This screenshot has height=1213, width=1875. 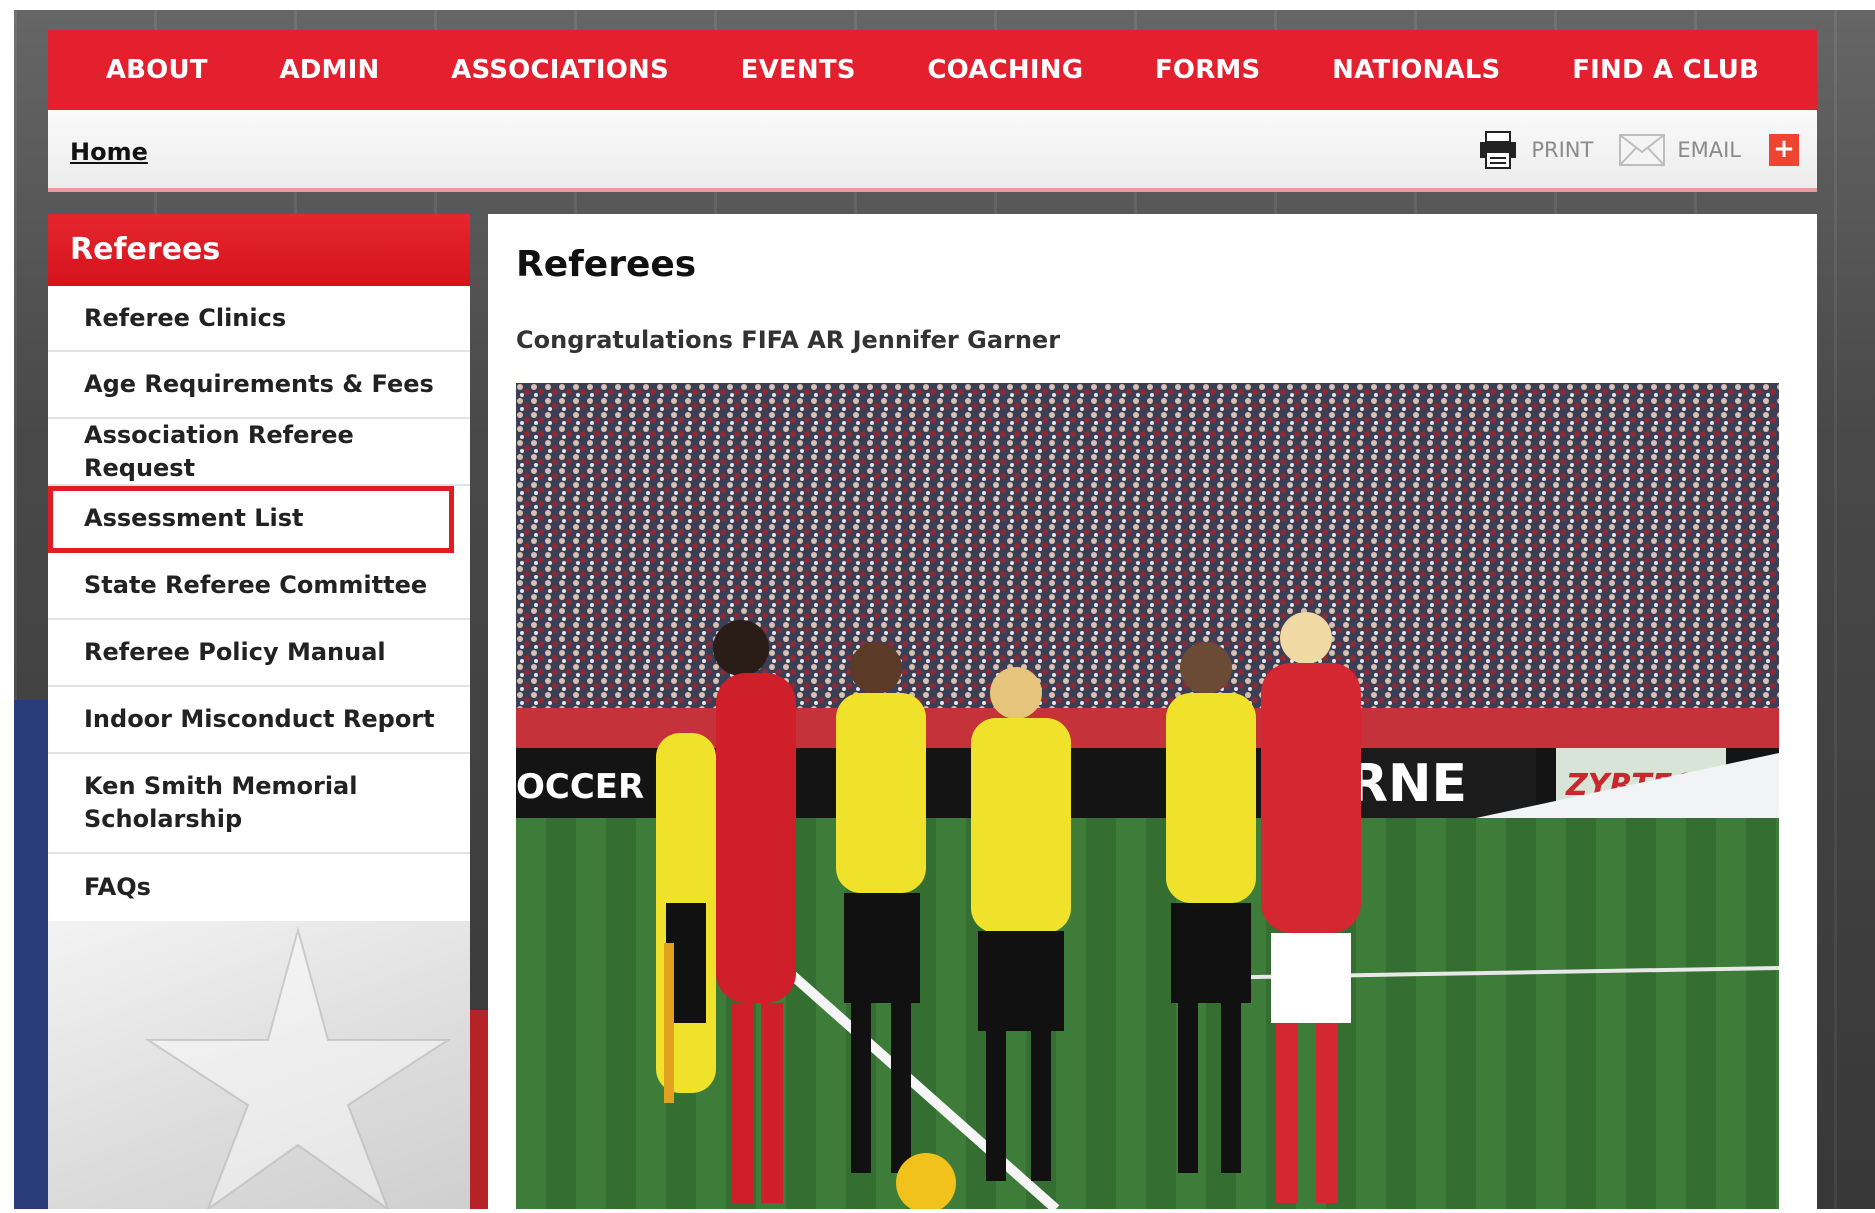 What do you see at coordinates (259, 319) in the screenshot?
I see `sidebar-item-referee-clinics: Referee Clinics` at bounding box center [259, 319].